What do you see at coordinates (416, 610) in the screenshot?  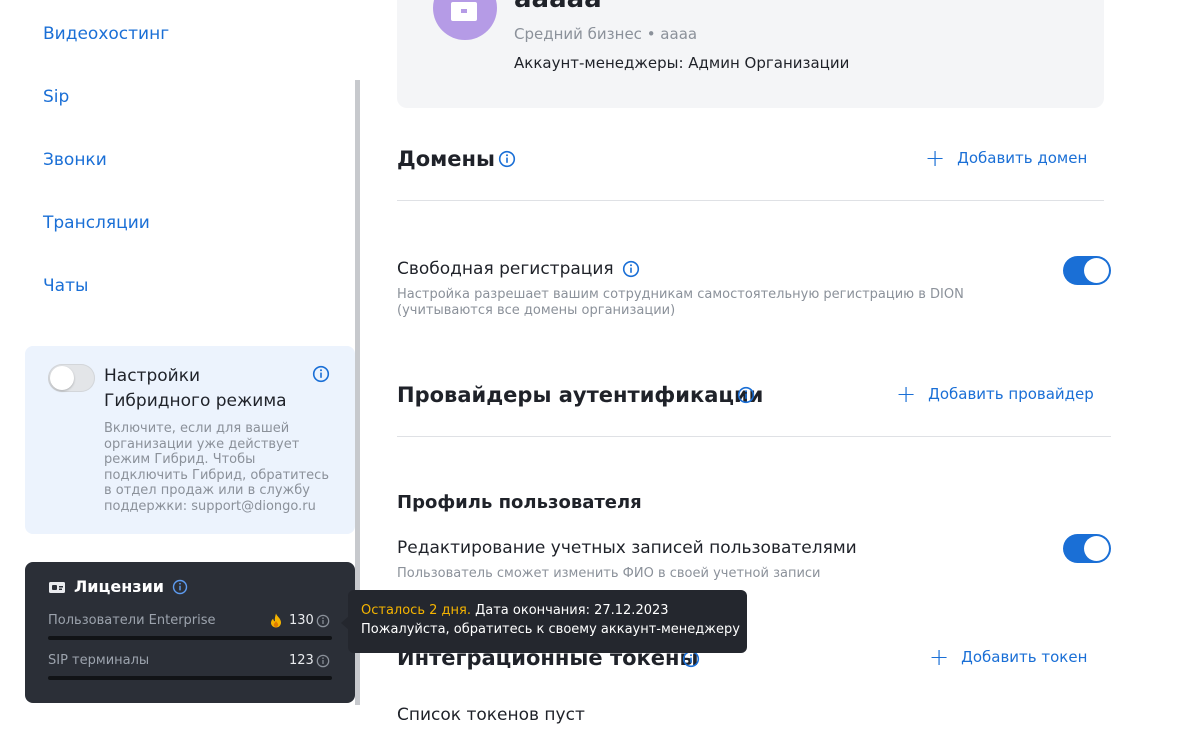 I see `tooltip-warning: Осталось 2 дня.` at bounding box center [416, 610].